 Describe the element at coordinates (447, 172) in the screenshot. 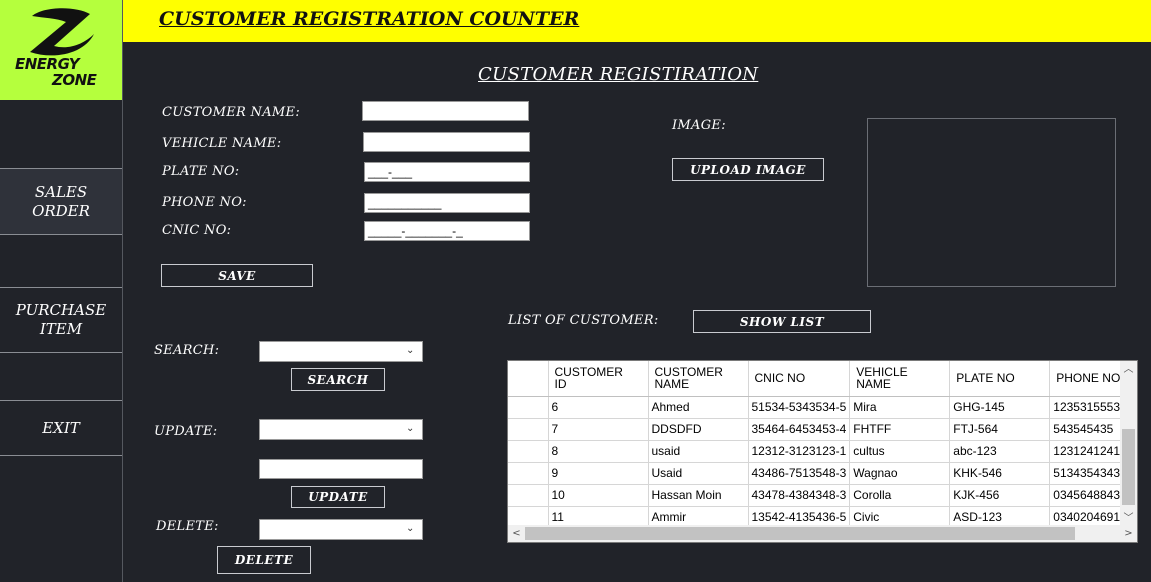

I see `plate-no-field: ___-___` at that location.